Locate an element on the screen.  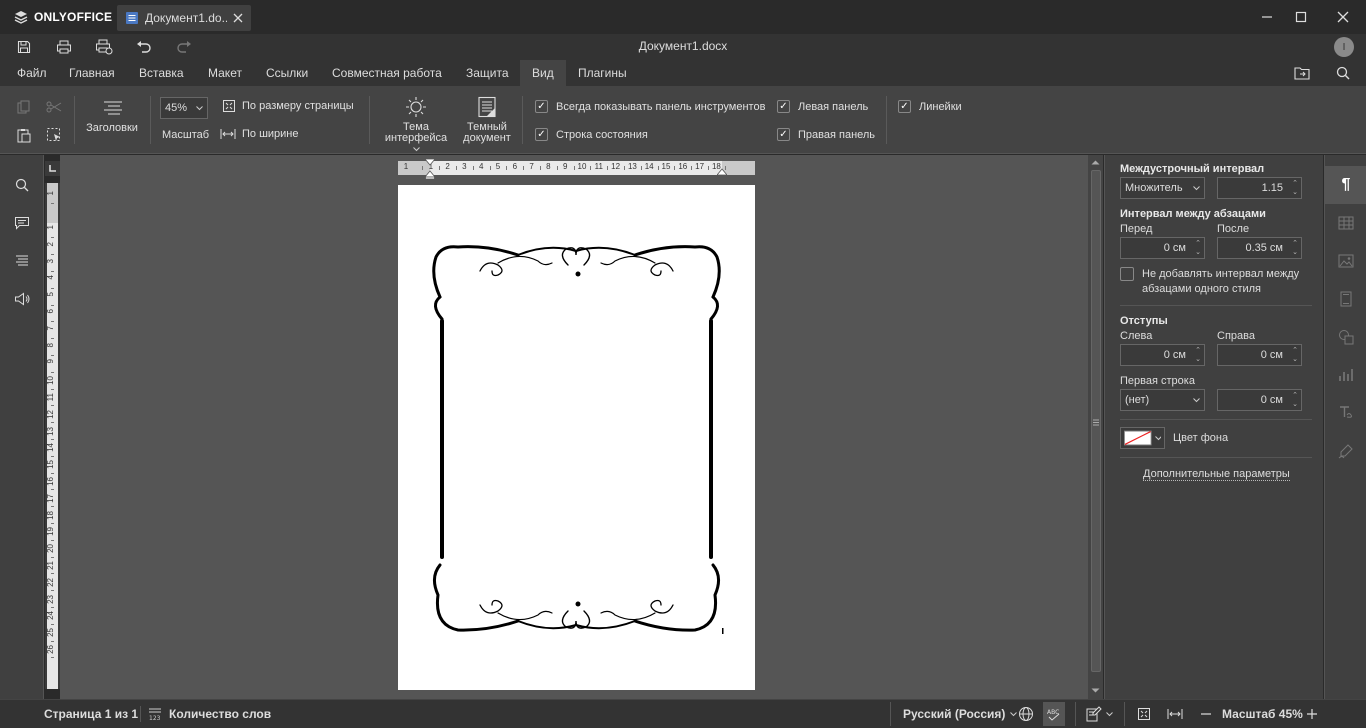
tab-collaboration: Совместная работа is located at coordinates (387, 73).